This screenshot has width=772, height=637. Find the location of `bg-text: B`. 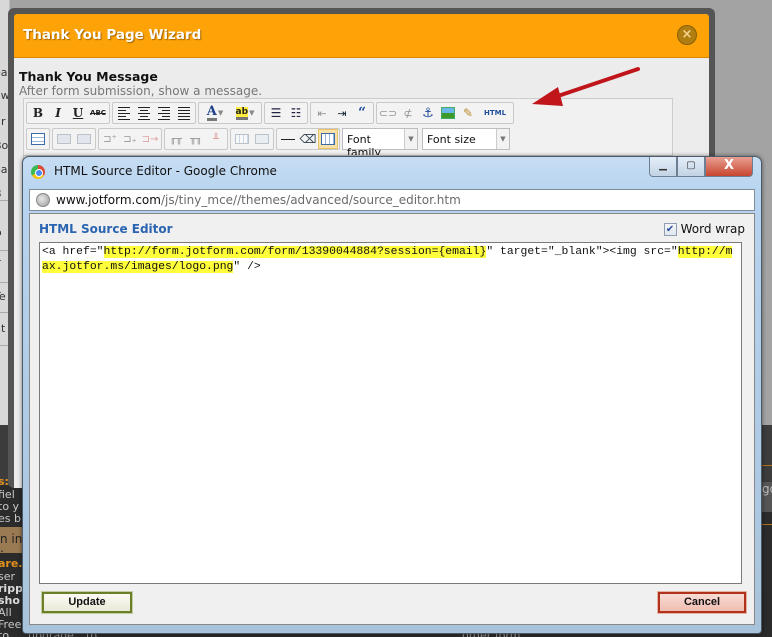

bg-text: B is located at coordinates (1, 193).